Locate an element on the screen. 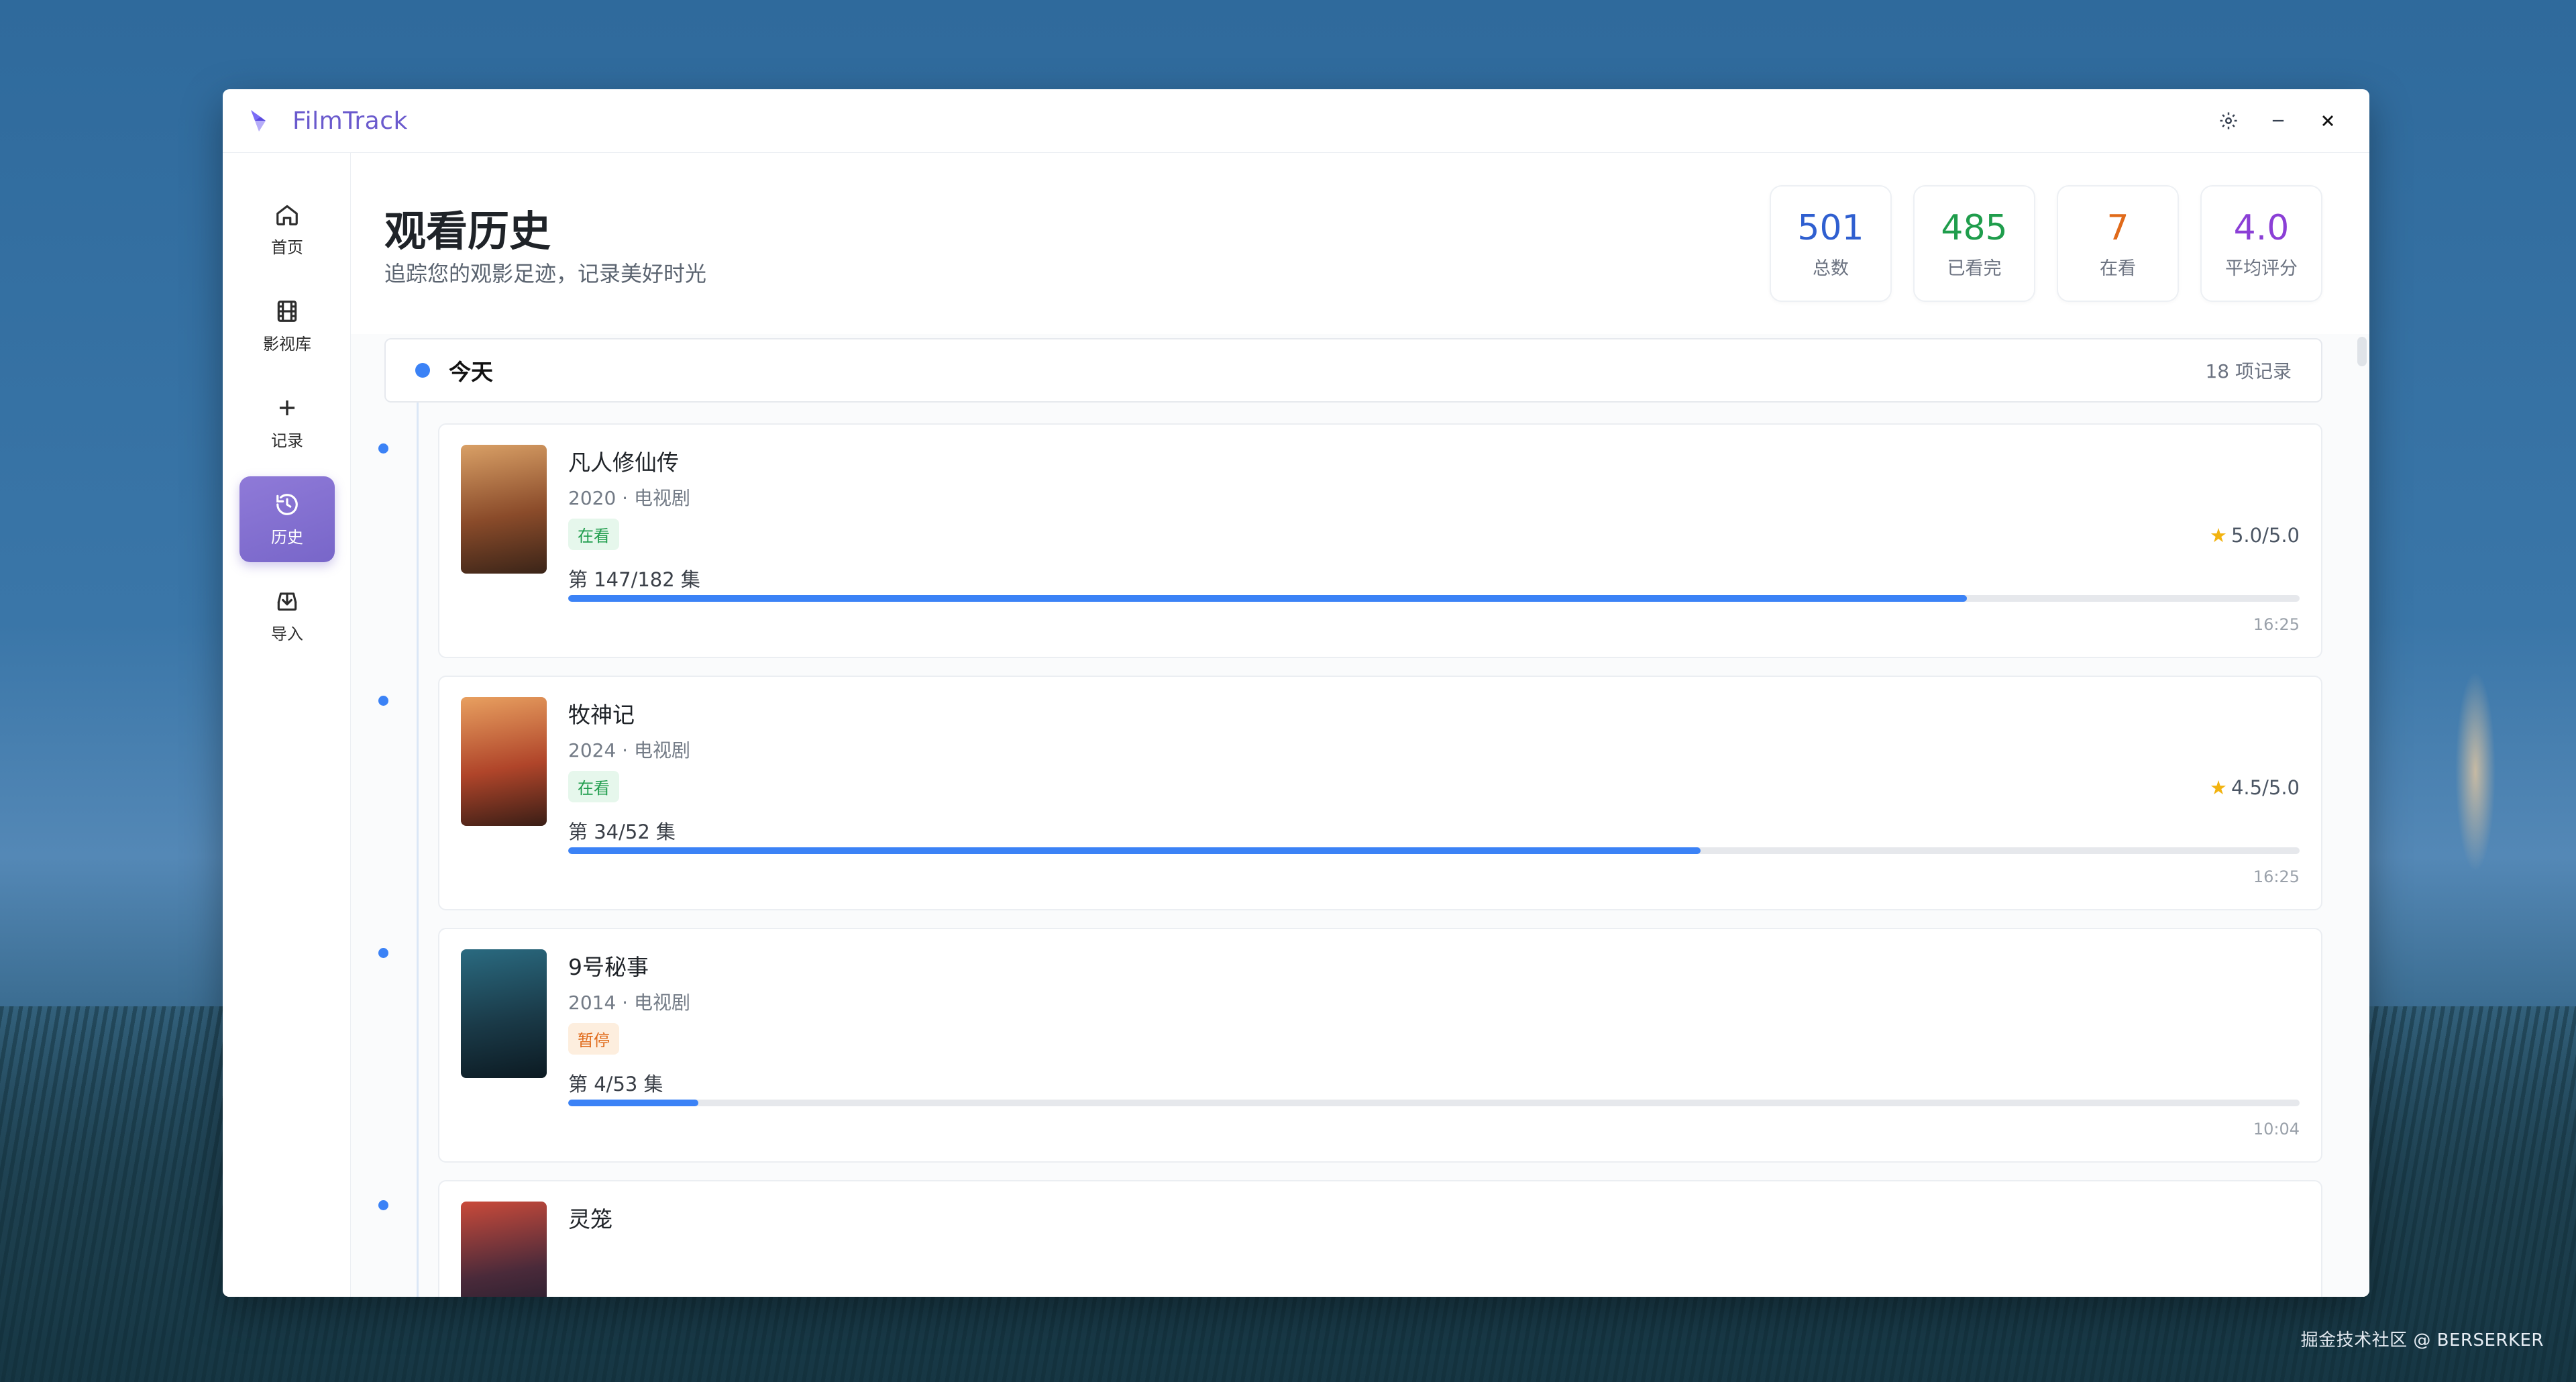  entry-rating: ★ 5.0/5.0 is located at coordinates (2255, 535).